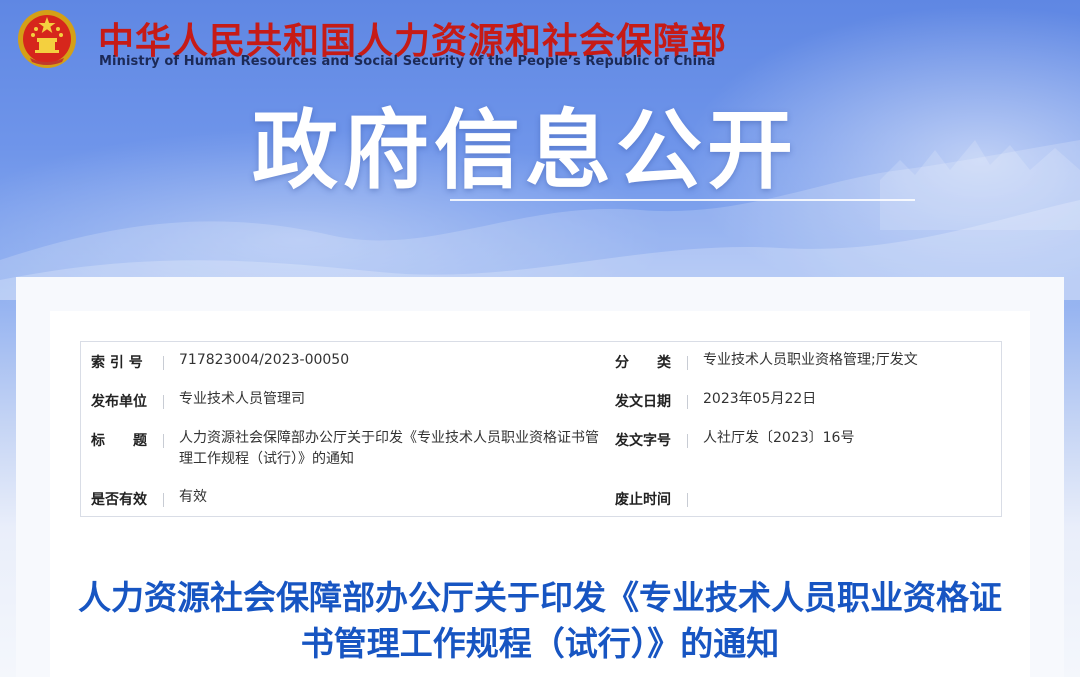 Image resolution: width=1080 pixels, height=677 pixels. I want to click on section-title: 政府信息公开, so click(525, 151).